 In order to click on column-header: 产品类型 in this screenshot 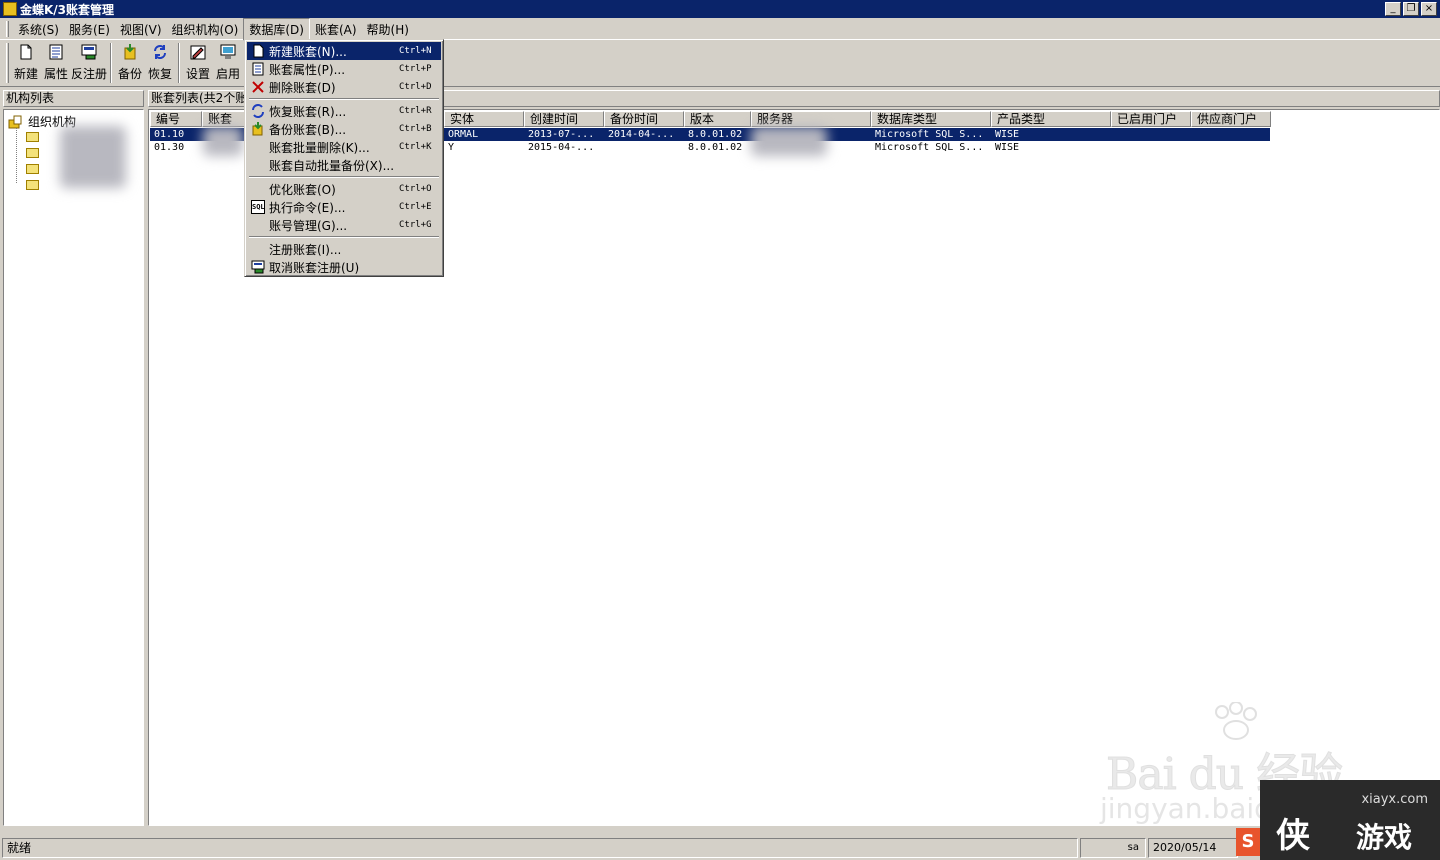, I will do `click(1051, 119)`.